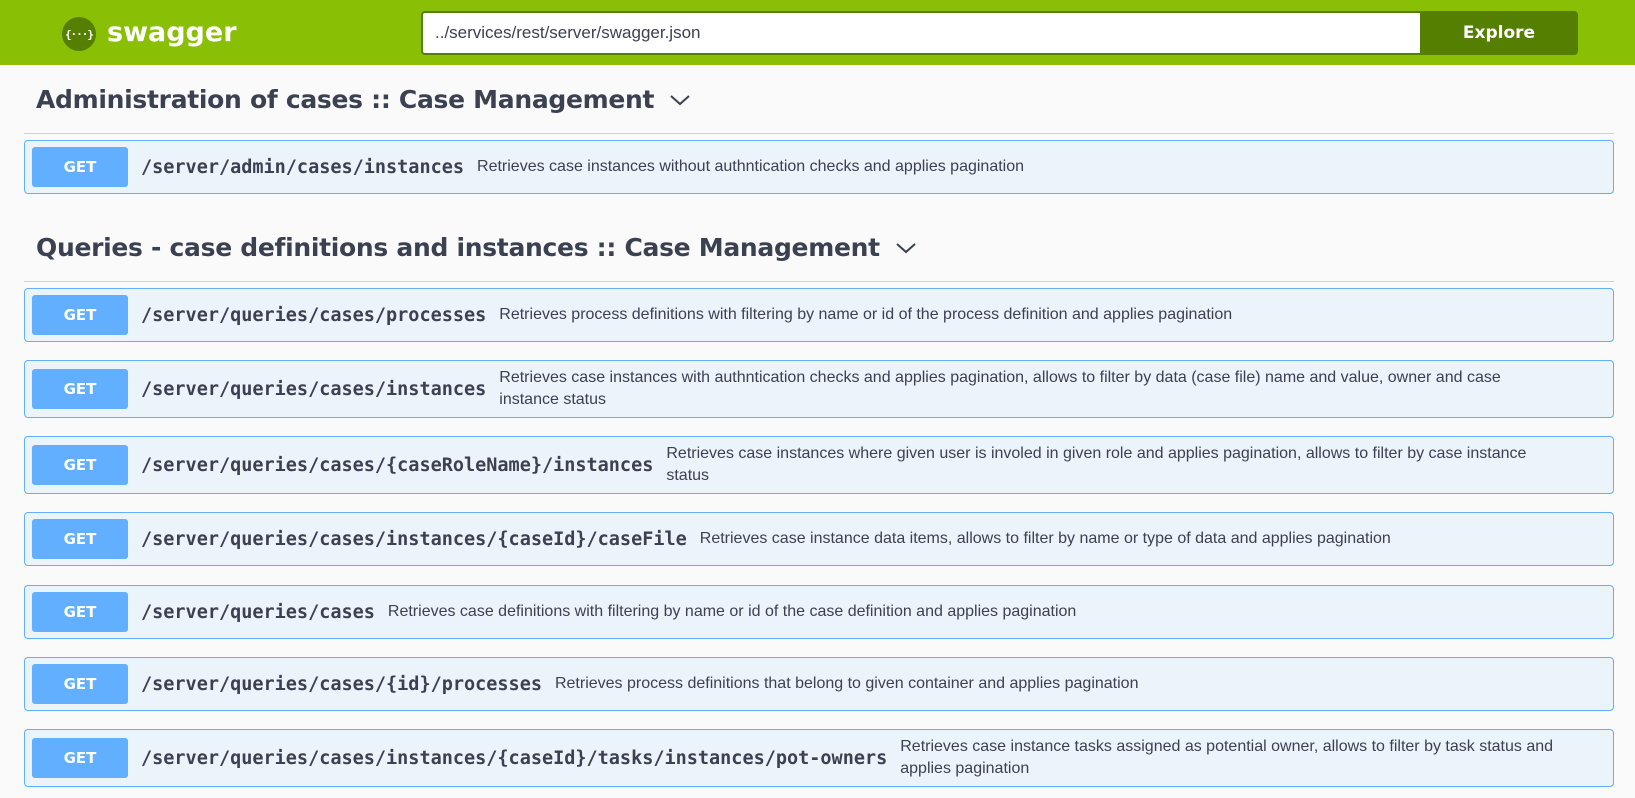 This screenshot has width=1635, height=798. What do you see at coordinates (172, 32) in the screenshot?
I see `swagger-logo-text: swagger` at bounding box center [172, 32].